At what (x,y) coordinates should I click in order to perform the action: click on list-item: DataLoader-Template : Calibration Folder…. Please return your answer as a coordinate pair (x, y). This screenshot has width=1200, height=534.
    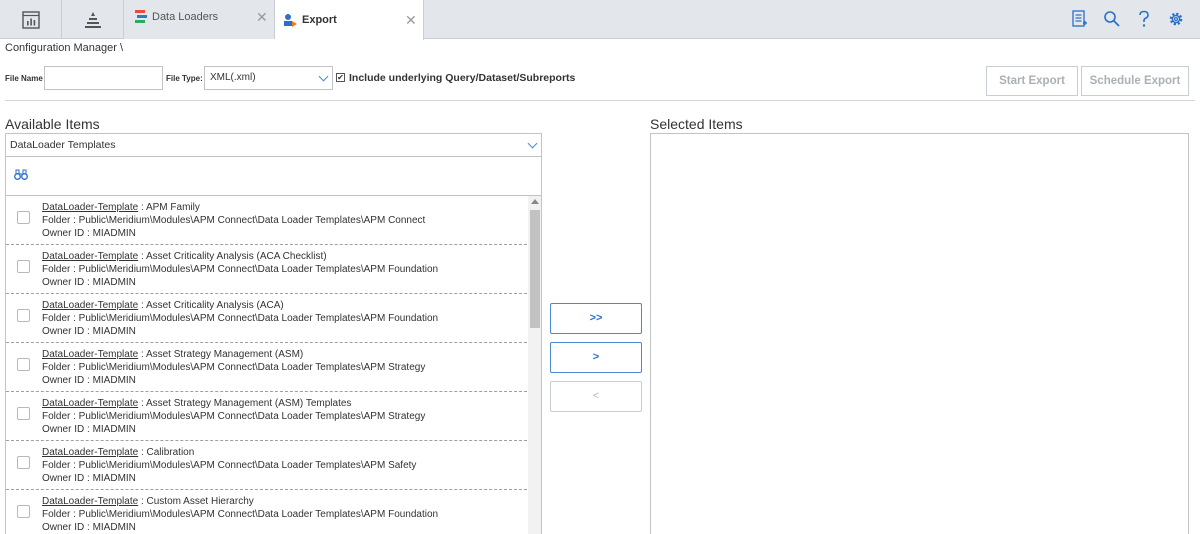
    Looking at the image, I should click on (266, 465).